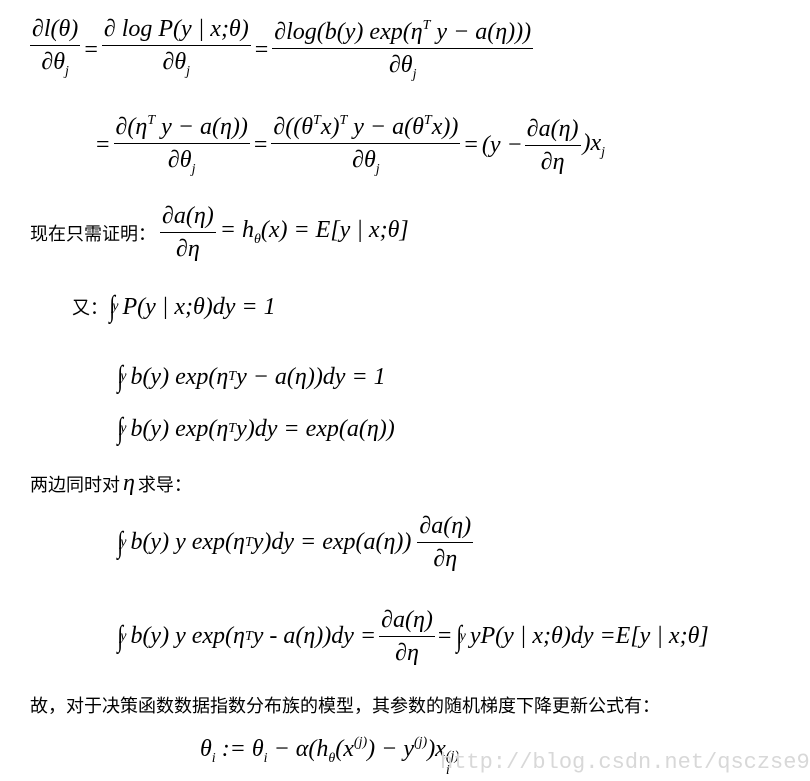 This screenshot has height=781, width=810. I want to click on fraction-dlogP-dtheta: ∂ log P(y | x;θ) ∂θj, so click(176, 47).